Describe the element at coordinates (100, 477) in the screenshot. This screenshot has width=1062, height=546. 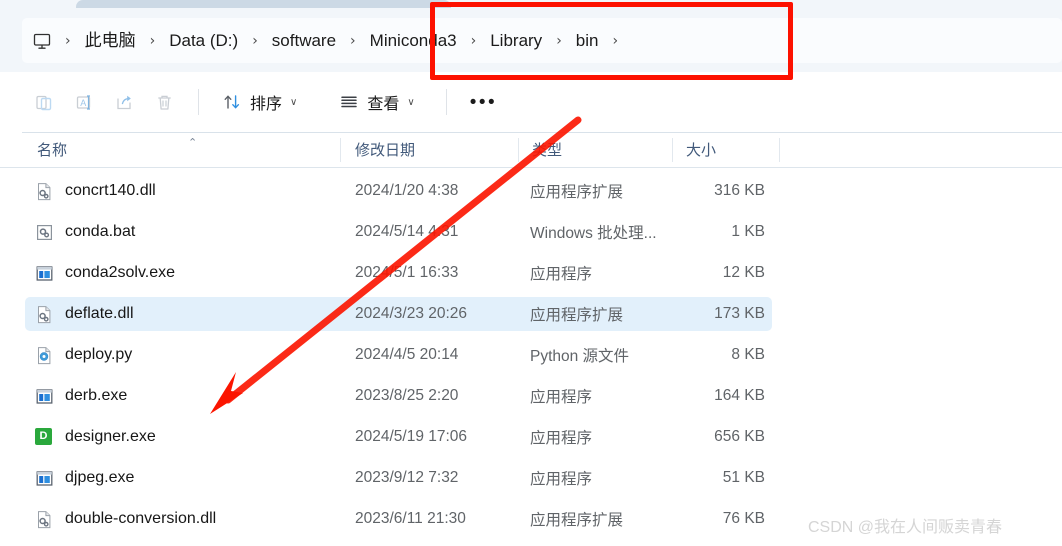
I see `file-name-label: djpeg.exe` at that location.